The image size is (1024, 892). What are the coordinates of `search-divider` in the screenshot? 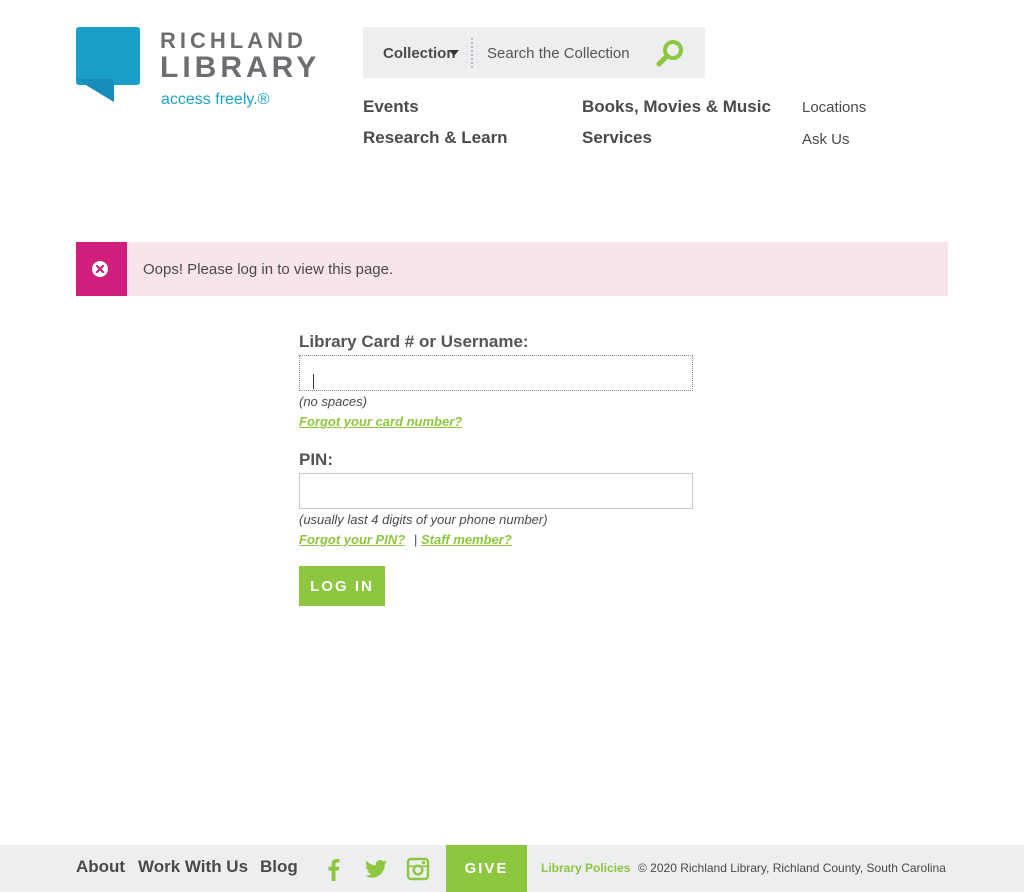 It's located at (472, 53).